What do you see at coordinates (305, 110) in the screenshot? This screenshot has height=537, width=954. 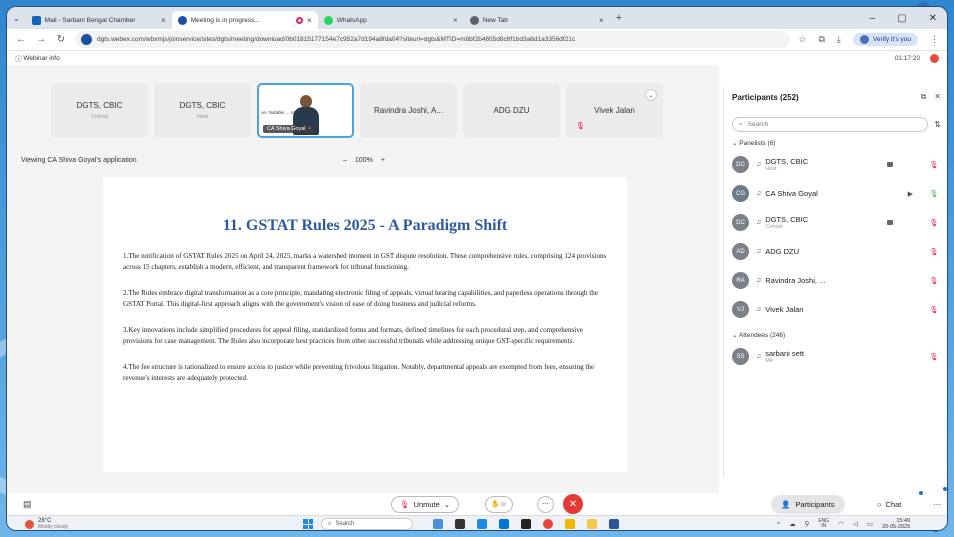 I see `active-speaker-thumbnail: on. Notable … mental CA Shiva Goyal ▫` at bounding box center [305, 110].